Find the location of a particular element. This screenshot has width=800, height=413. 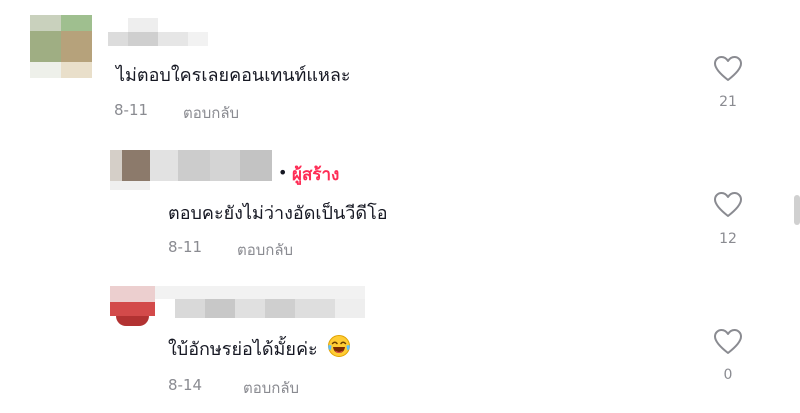

scrollbar is located at coordinates (797, 210).